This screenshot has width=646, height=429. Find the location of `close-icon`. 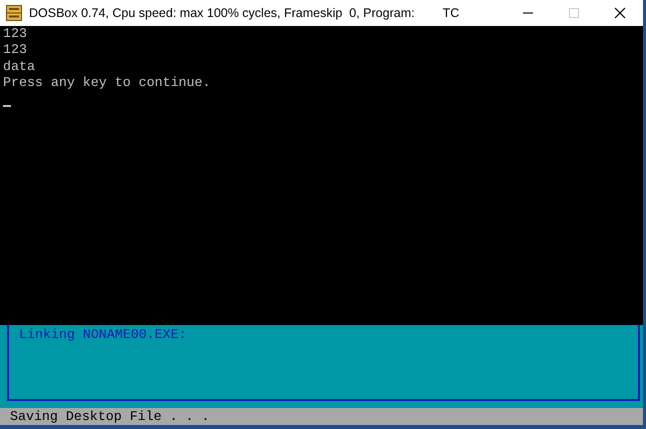

close-icon is located at coordinates (620, 13).